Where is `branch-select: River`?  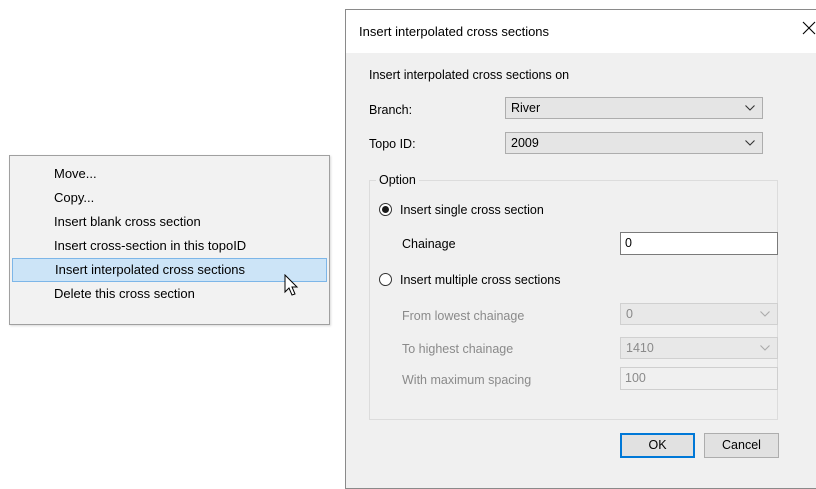 branch-select: River is located at coordinates (634, 108).